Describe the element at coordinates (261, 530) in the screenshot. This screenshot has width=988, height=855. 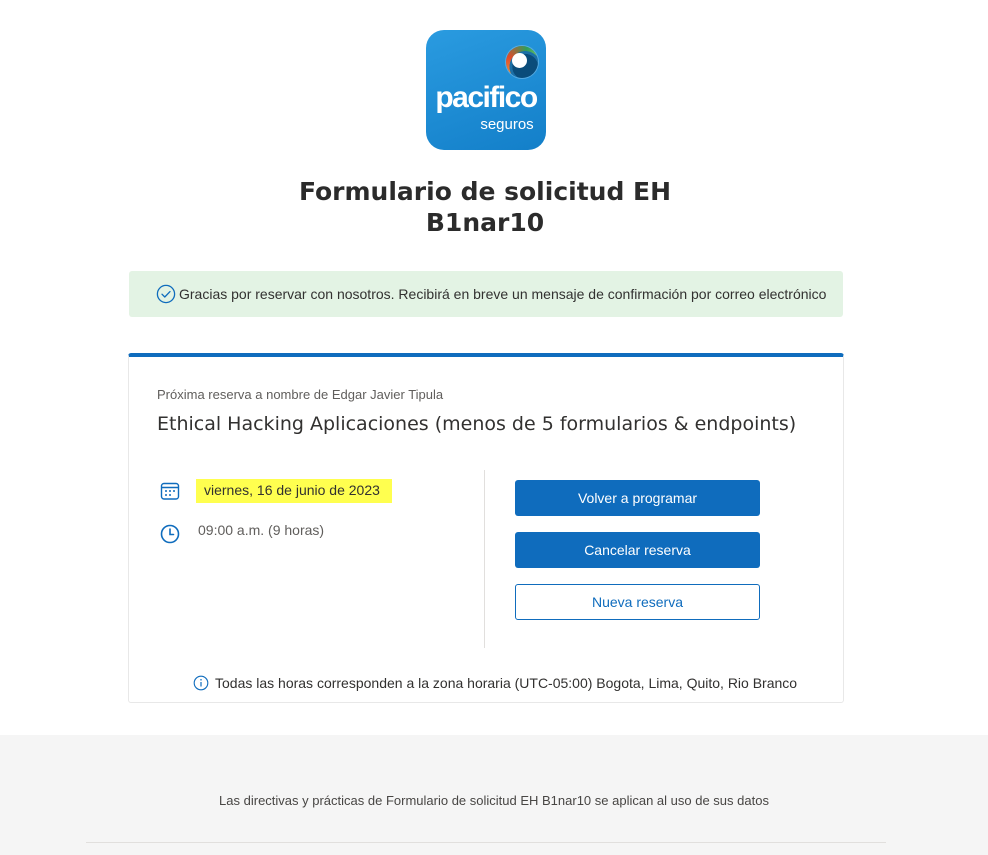
I see `booking-time: 09:00 a.m. (9 horas)` at that location.